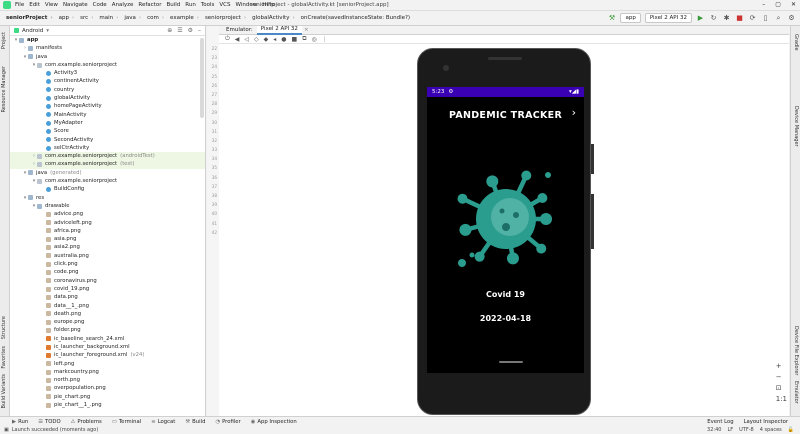  I want to click on rotate-right-icon: ◆, so click(266, 39).